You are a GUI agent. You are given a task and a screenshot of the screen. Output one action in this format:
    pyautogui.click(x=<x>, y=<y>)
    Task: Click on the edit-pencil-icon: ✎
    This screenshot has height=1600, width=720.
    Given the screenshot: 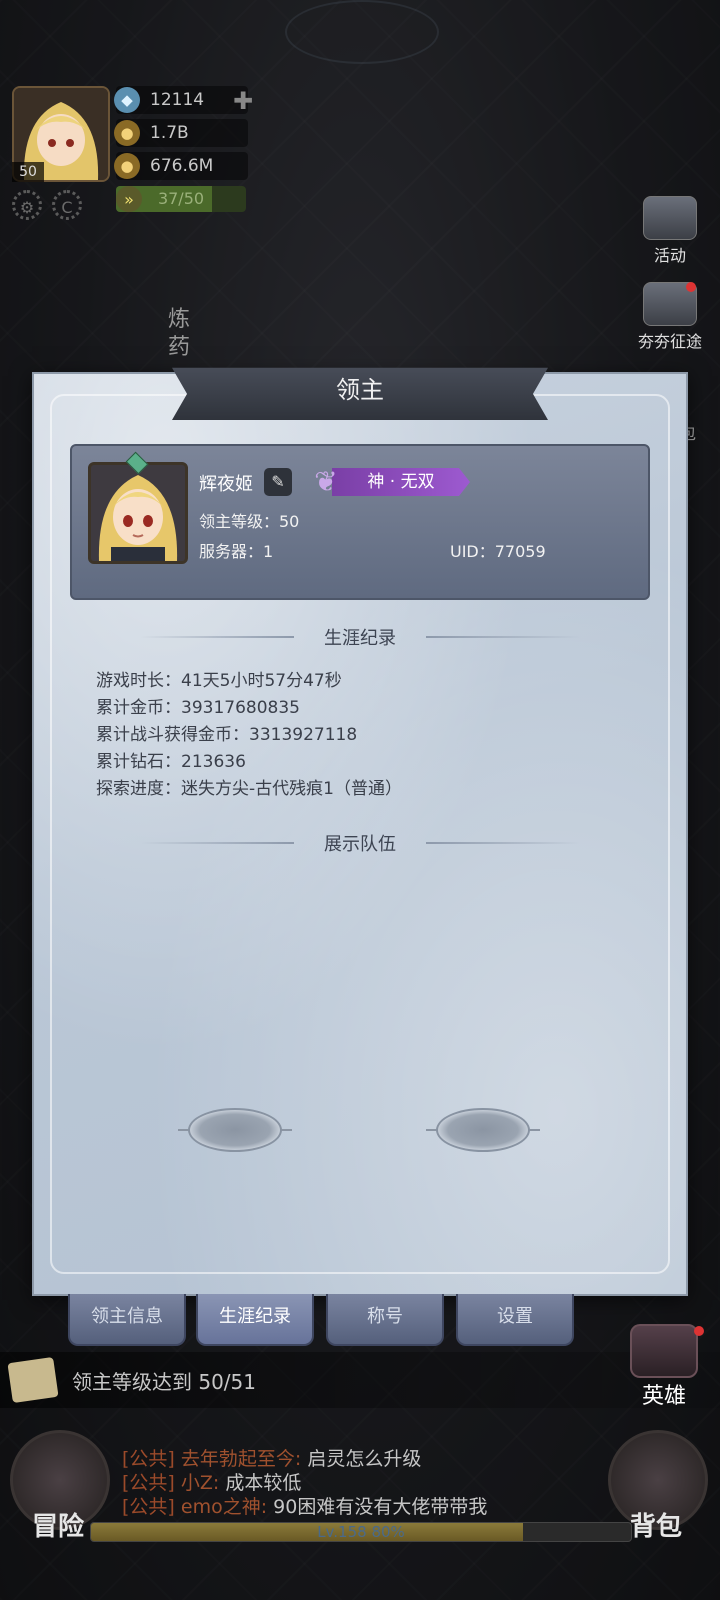 What is the action you would take?
    pyautogui.click(x=278, y=481)
    